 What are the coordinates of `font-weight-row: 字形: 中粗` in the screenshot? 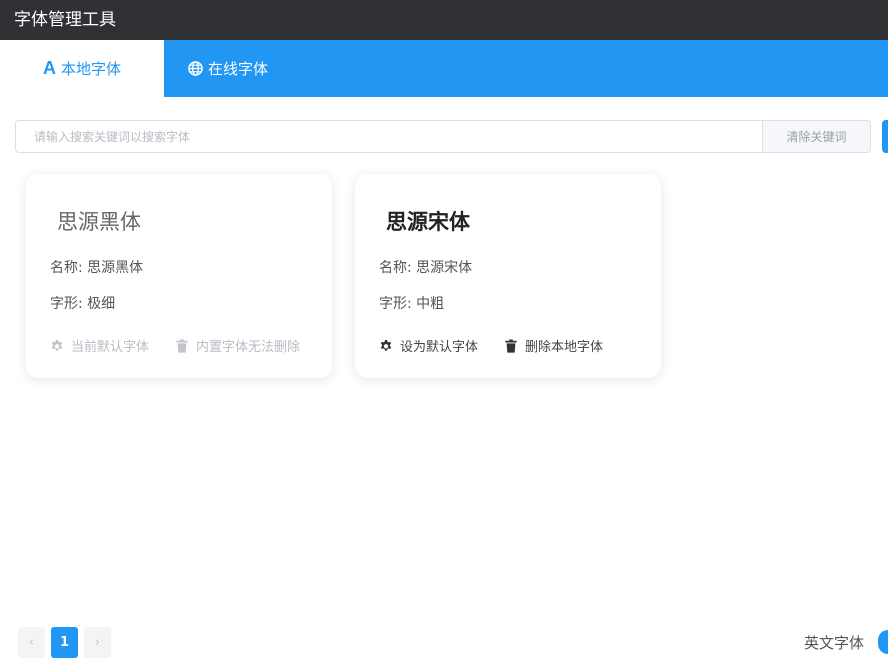 It's located at (411, 303).